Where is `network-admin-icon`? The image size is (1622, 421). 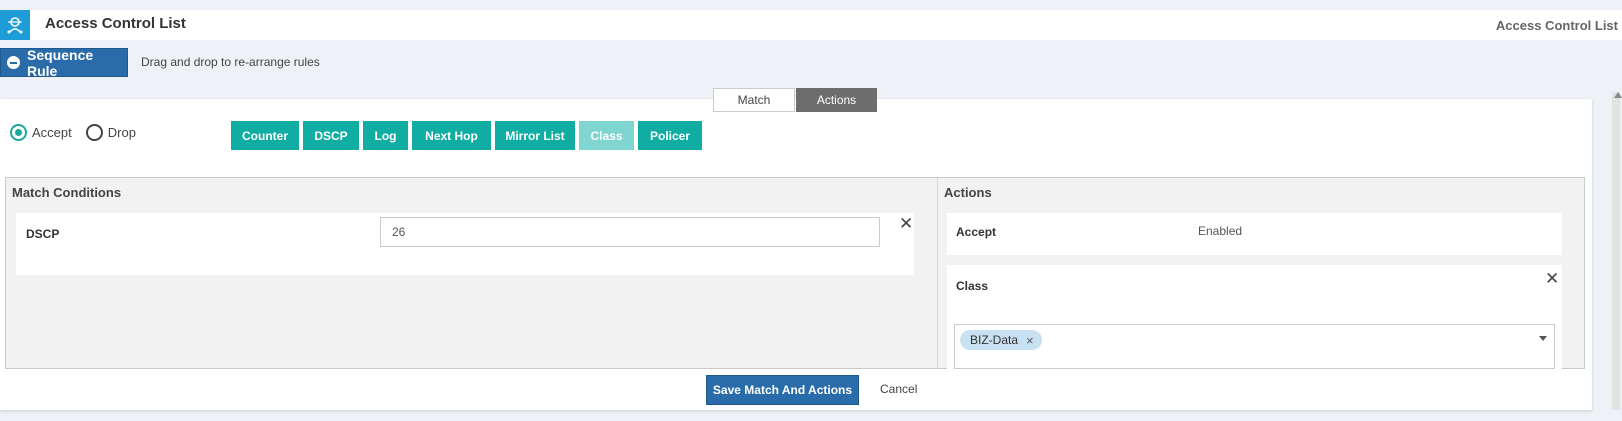 network-admin-icon is located at coordinates (15, 25).